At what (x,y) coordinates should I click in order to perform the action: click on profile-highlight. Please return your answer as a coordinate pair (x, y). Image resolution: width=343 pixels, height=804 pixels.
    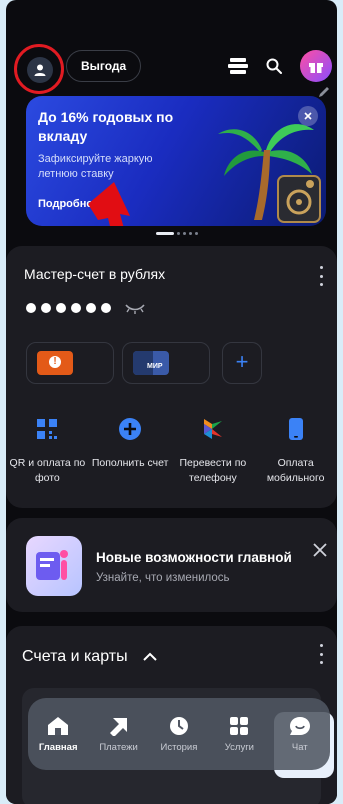
    Looking at the image, I should click on (39, 69).